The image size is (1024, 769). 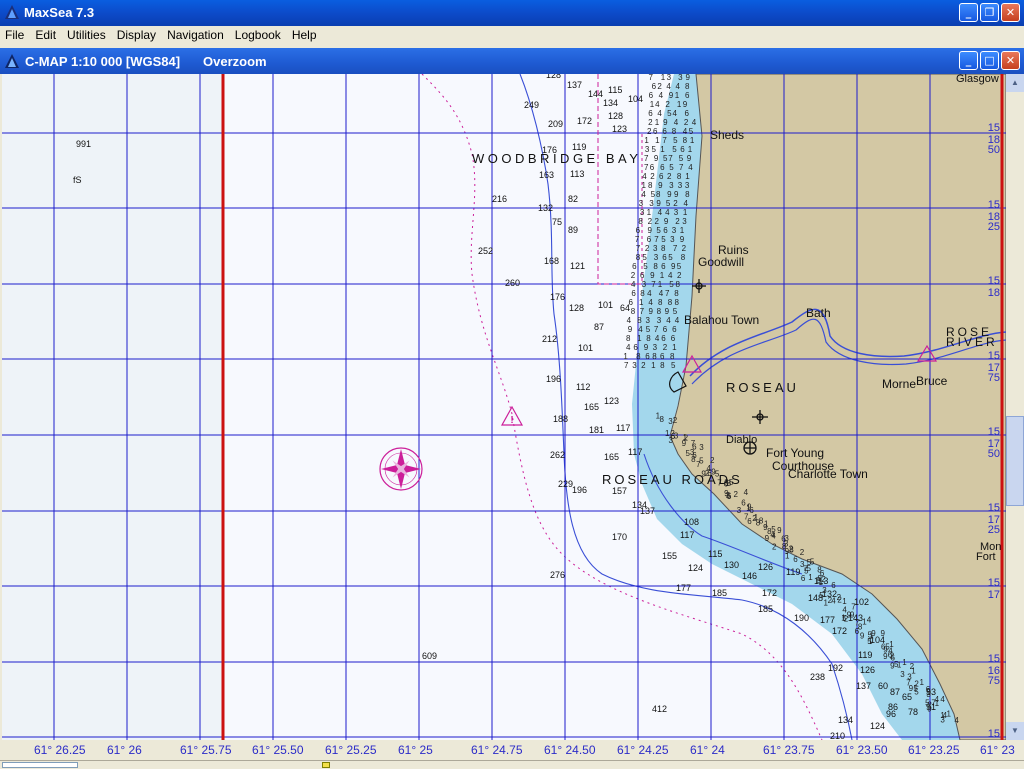 I want to click on depth-sounding: 101, so click(x=605, y=305).